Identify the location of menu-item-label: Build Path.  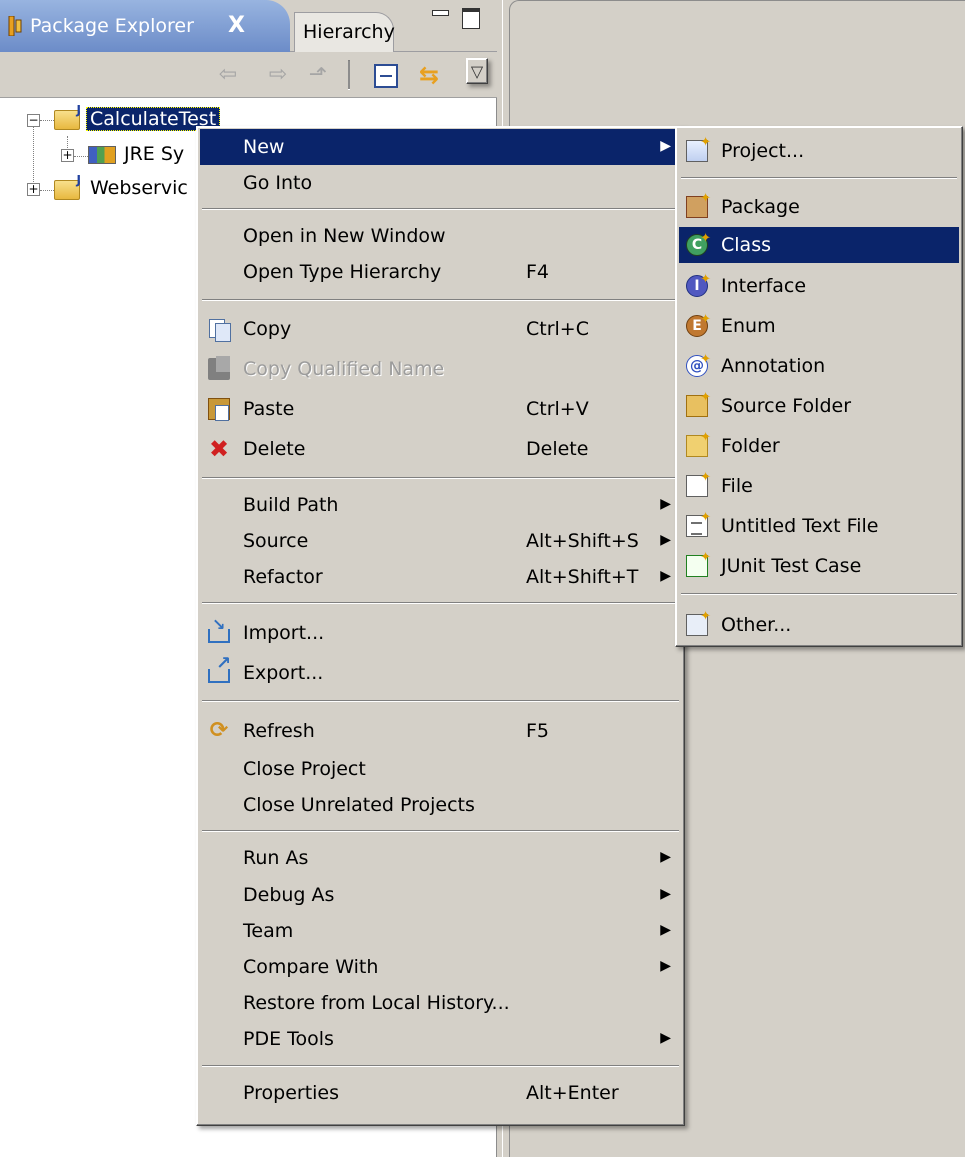
(291, 505).